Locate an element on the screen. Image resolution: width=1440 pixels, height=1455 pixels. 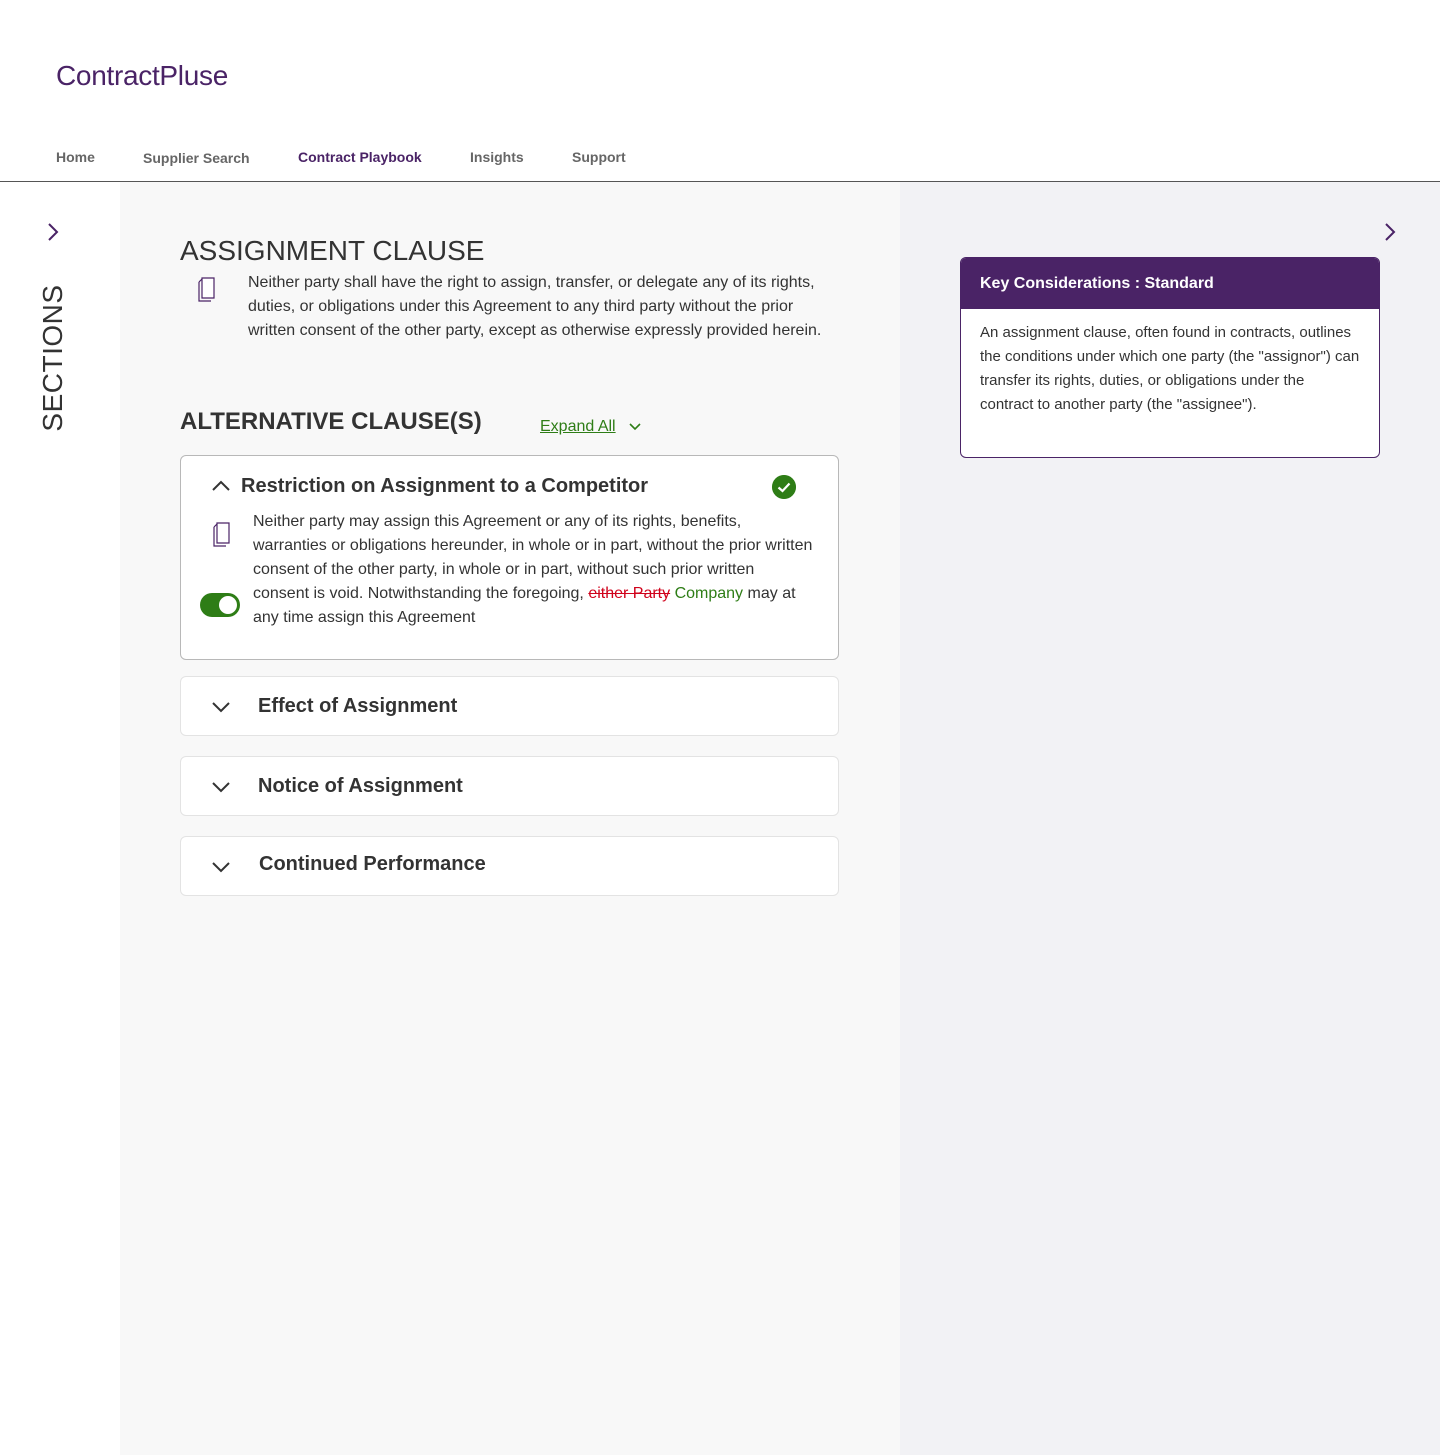
inserted-text: Company is located at coordinates (709, 593).